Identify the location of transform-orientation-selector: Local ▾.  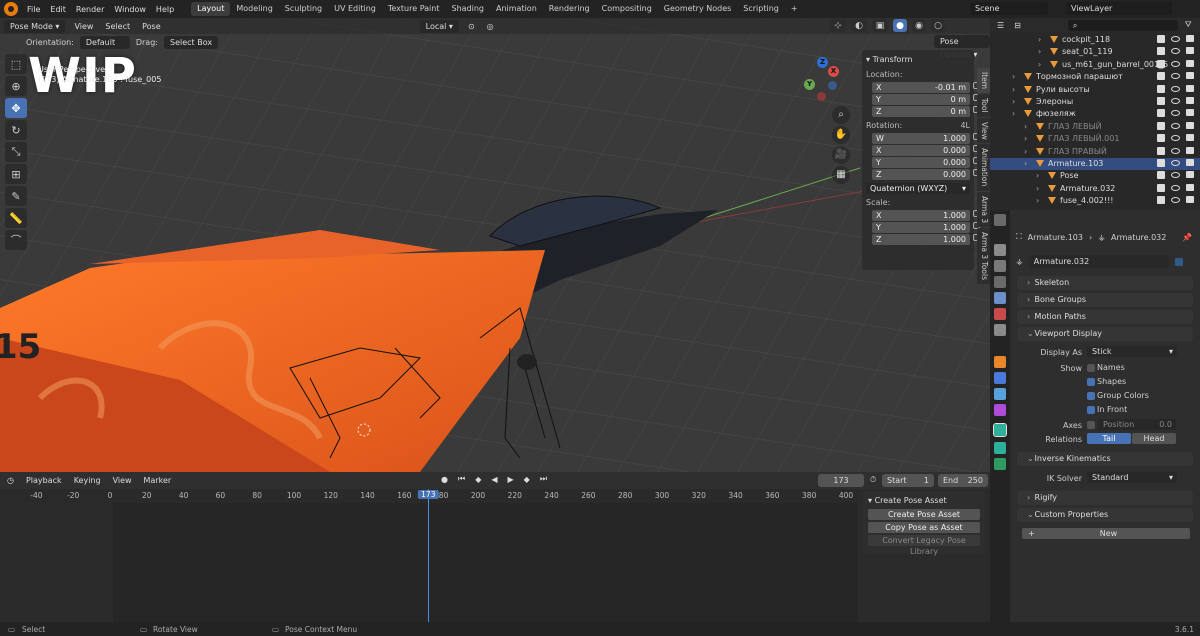
(439, 26).